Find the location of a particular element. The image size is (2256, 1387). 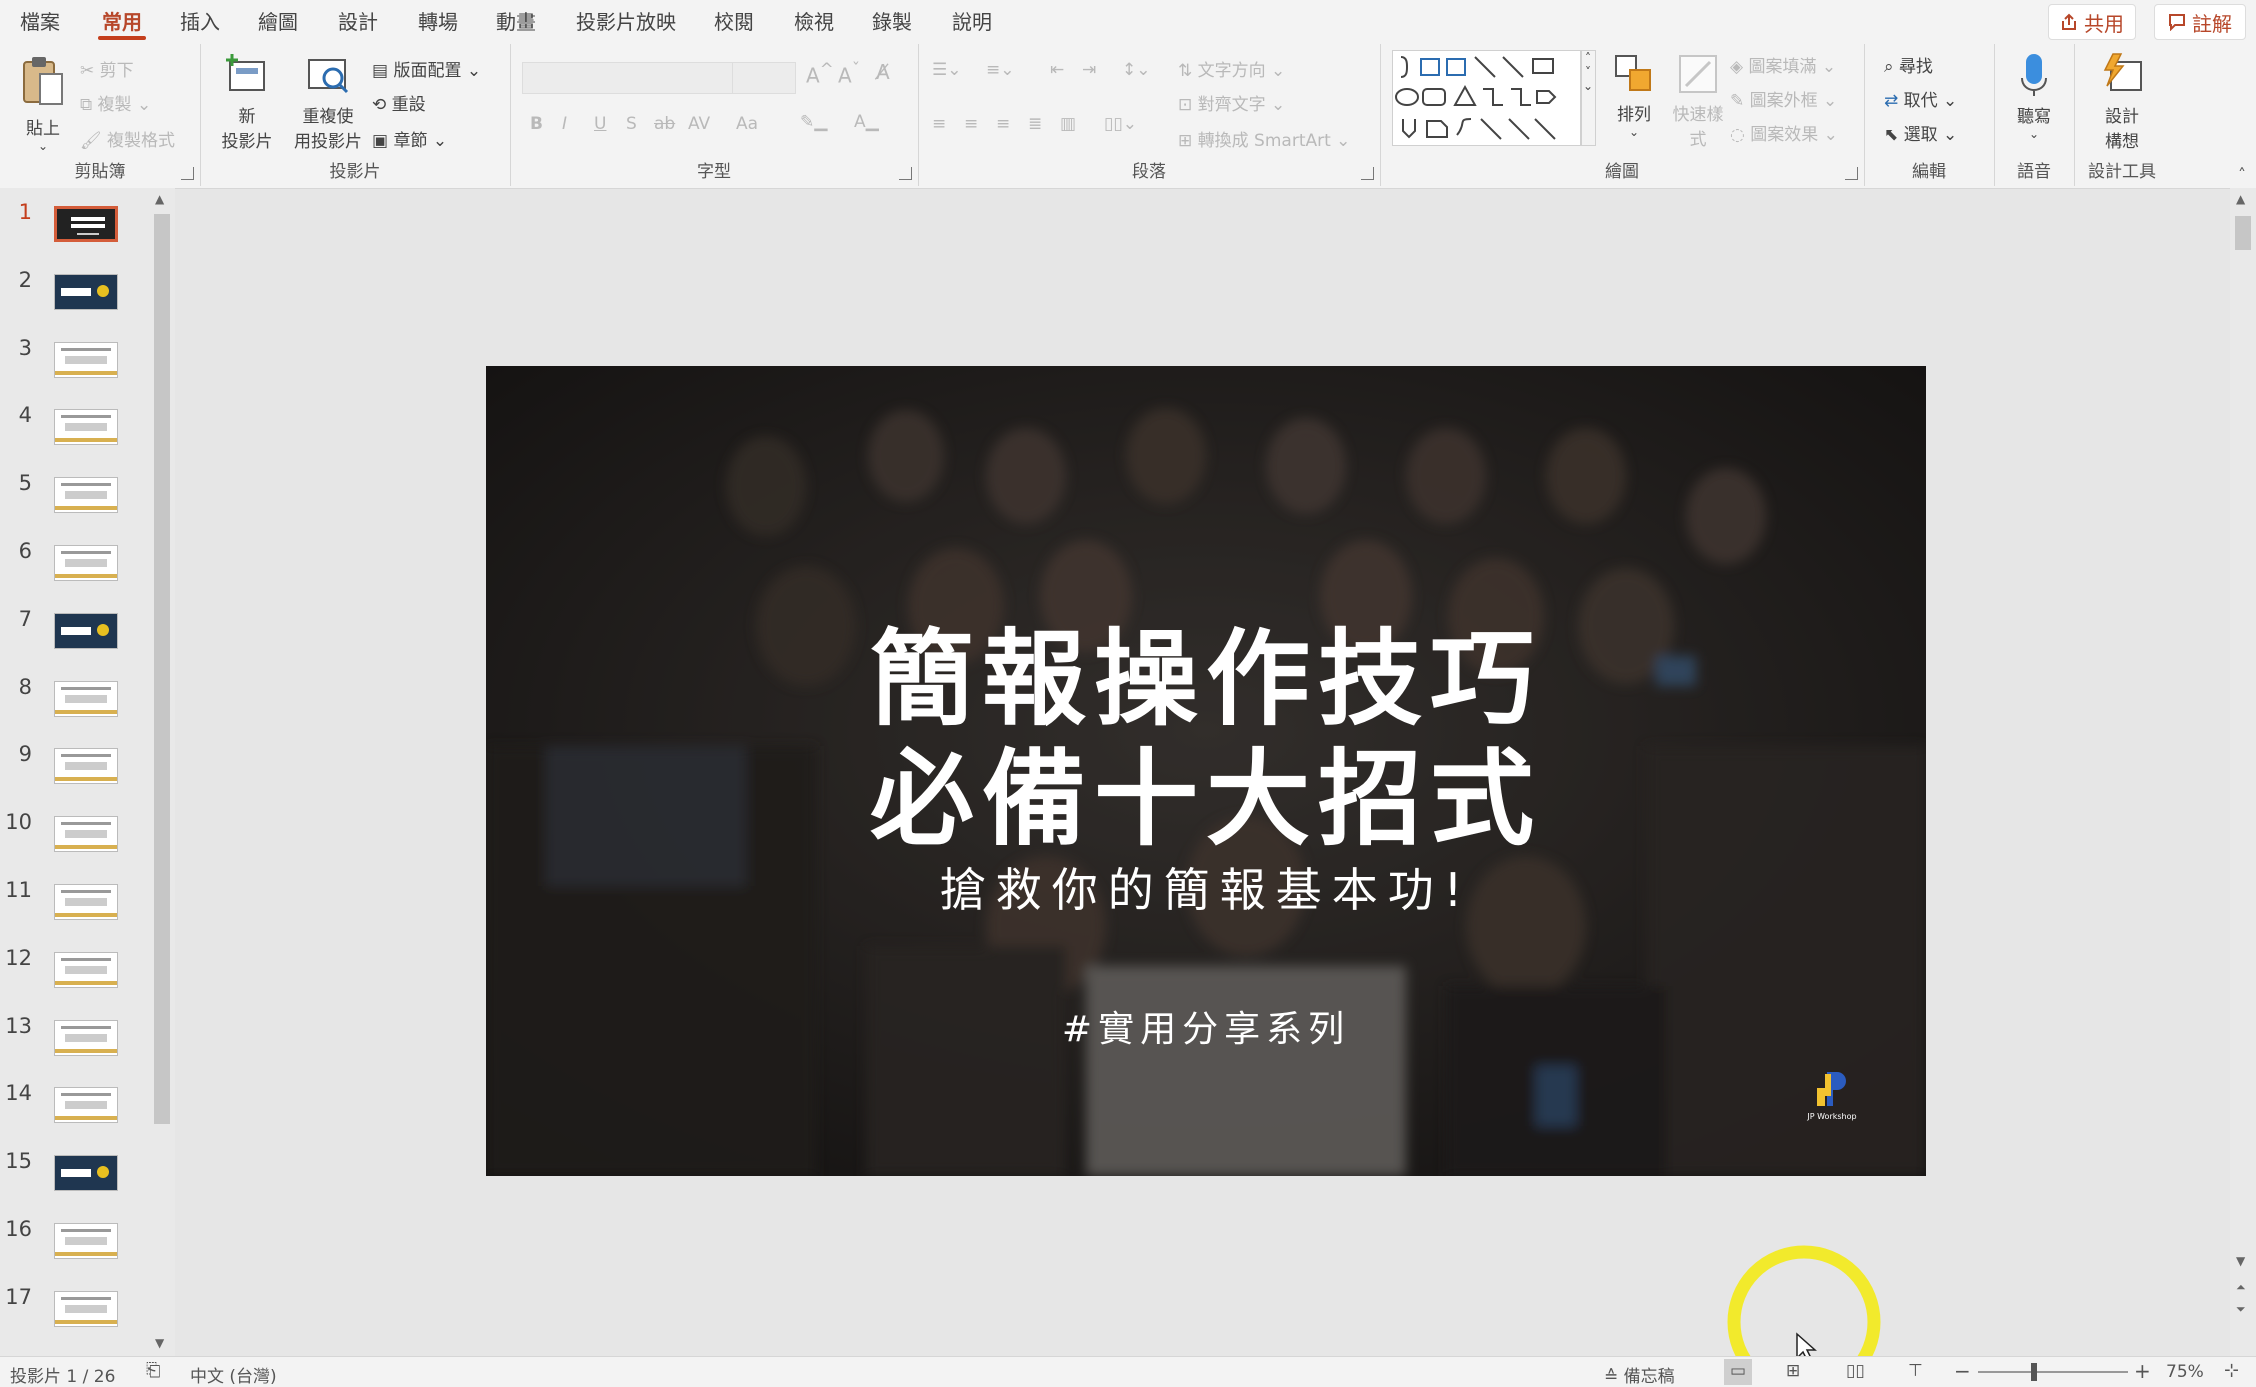

collapse-ribbon-icon: ˄ is located at coordinates (2242, 174).